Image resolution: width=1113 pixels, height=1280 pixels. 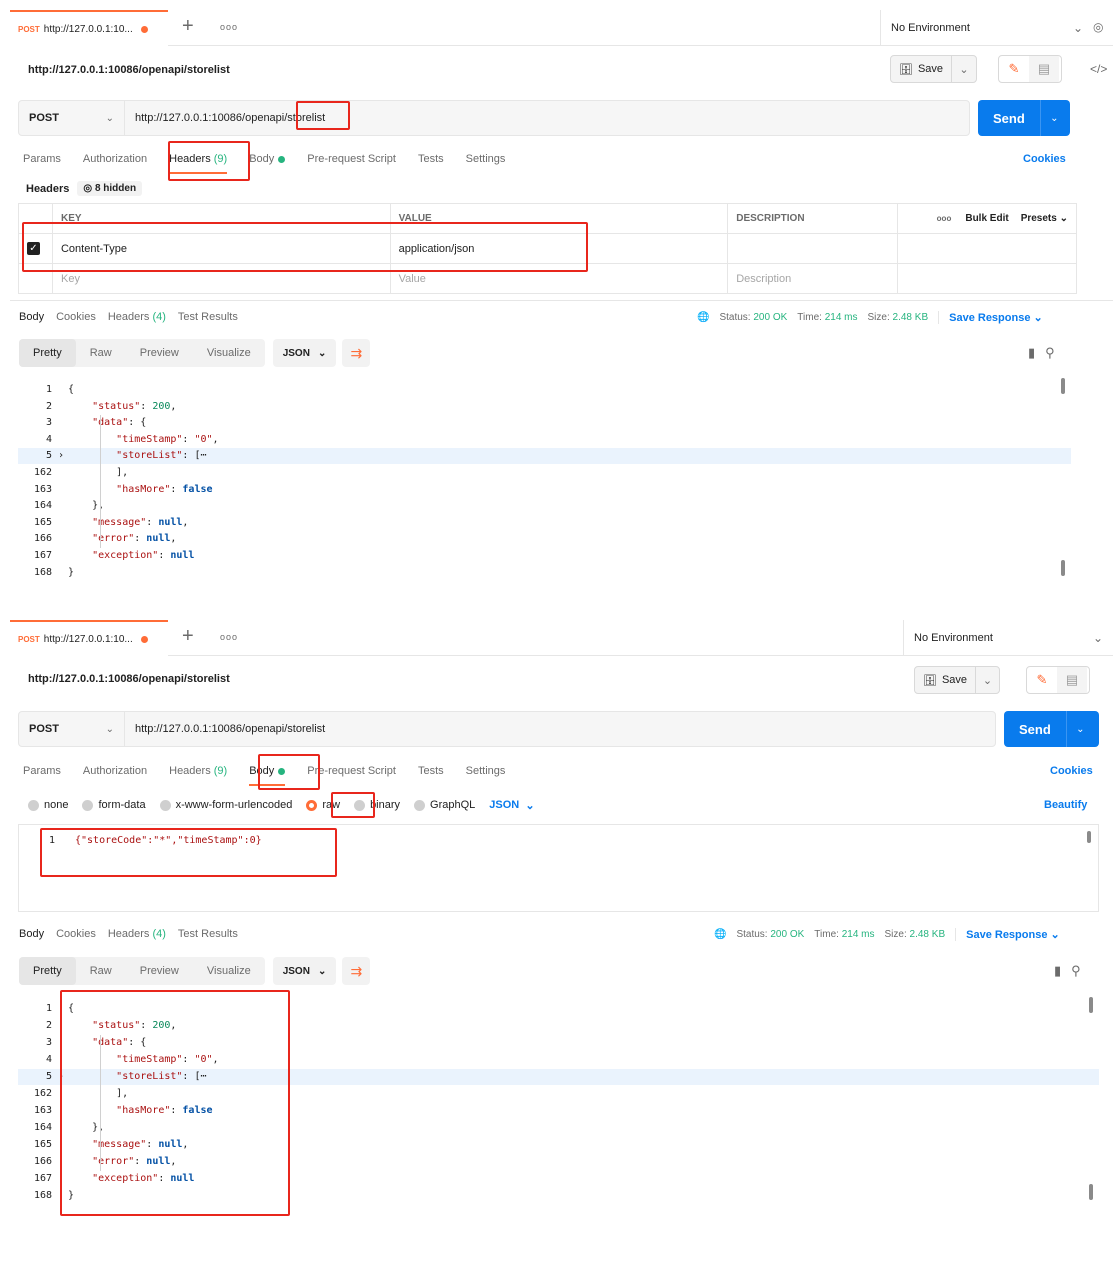 What do you see at coordinates (168, 840) in the screenshot?
I see `request-body-text: {"storeCode":"*","timeStamp":0}` at bounding box center [168, 840].